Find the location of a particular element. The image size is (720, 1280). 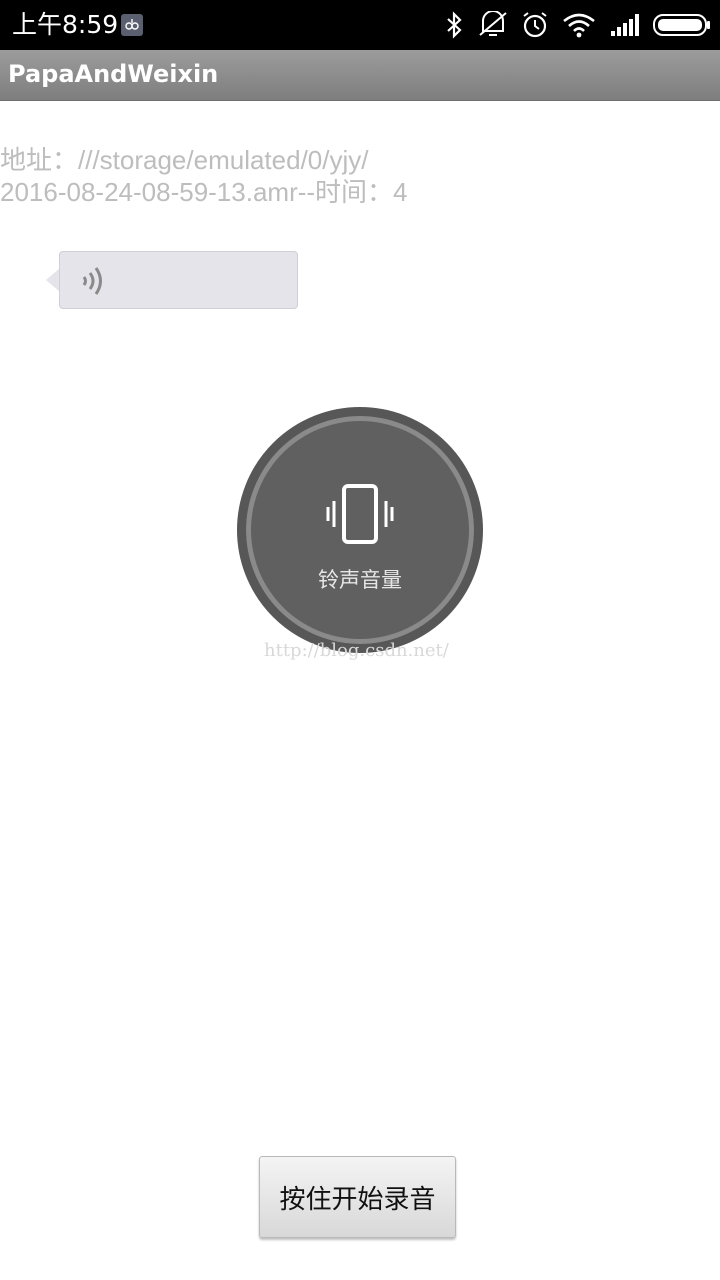

volume-label: 铃声音量 is located at coordinates (360, 580).